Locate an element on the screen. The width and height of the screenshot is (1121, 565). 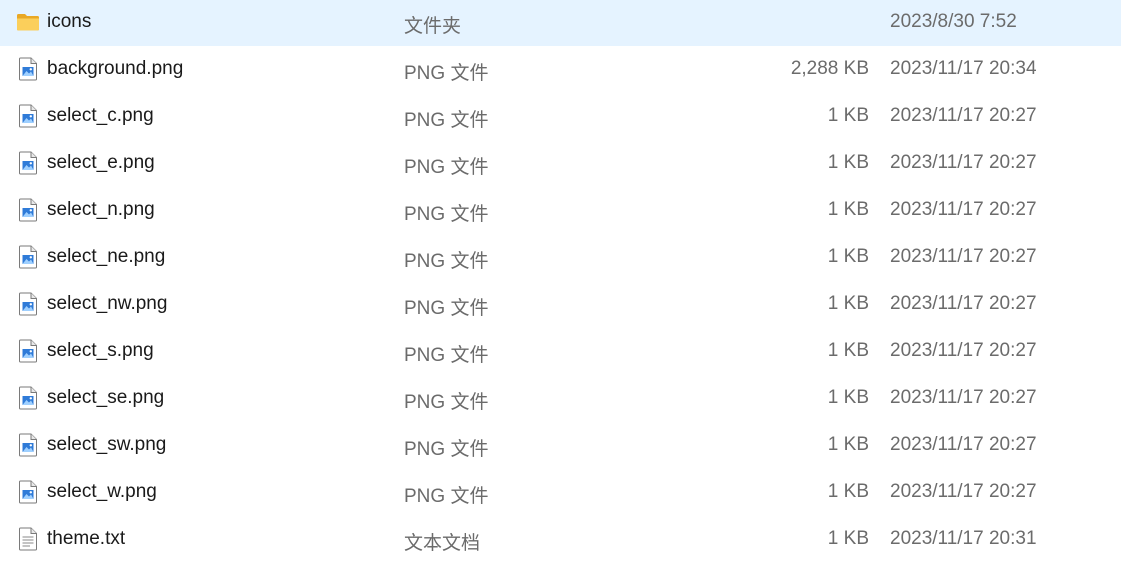
file-name: select_w.png is located at coordinates (102, 491).